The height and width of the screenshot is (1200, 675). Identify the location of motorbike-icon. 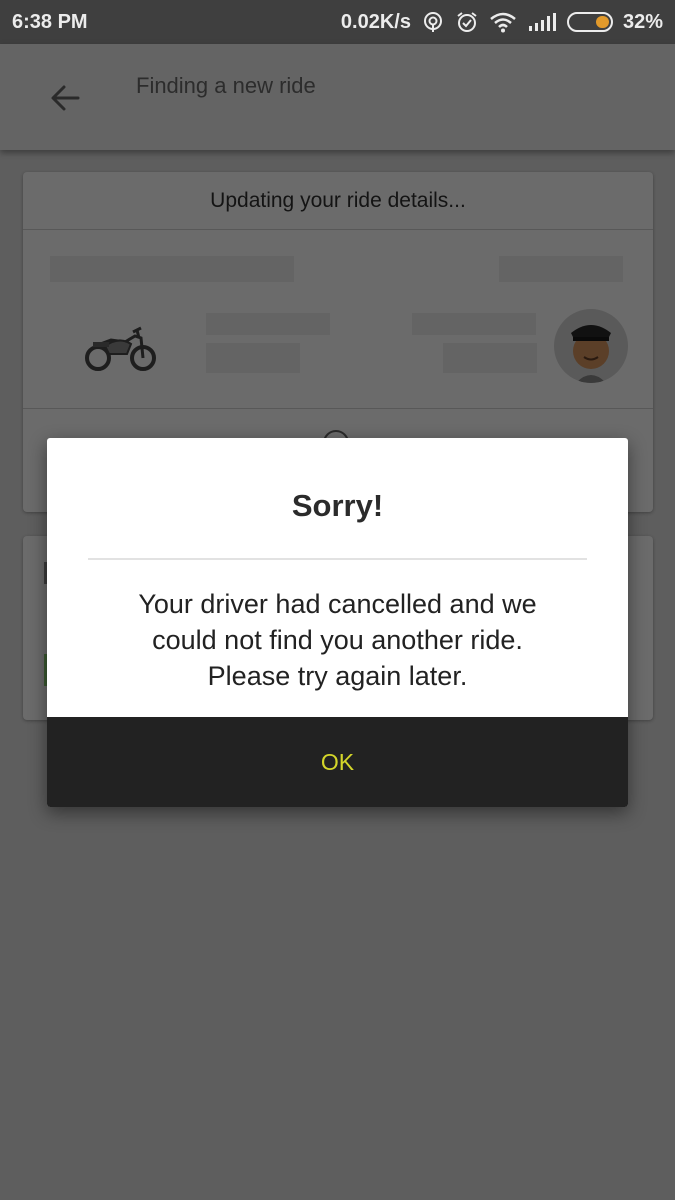
(121, 348).